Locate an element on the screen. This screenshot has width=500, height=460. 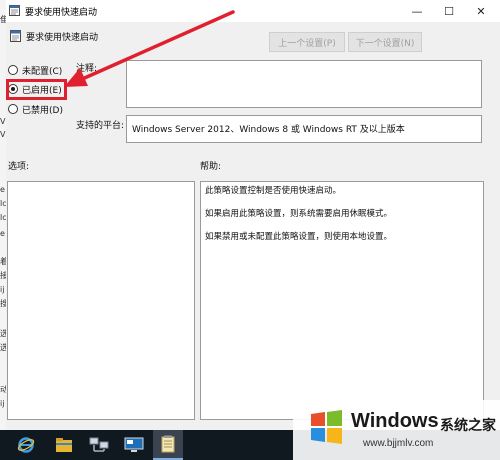
ie-icon is located at coordinates (26, 445).